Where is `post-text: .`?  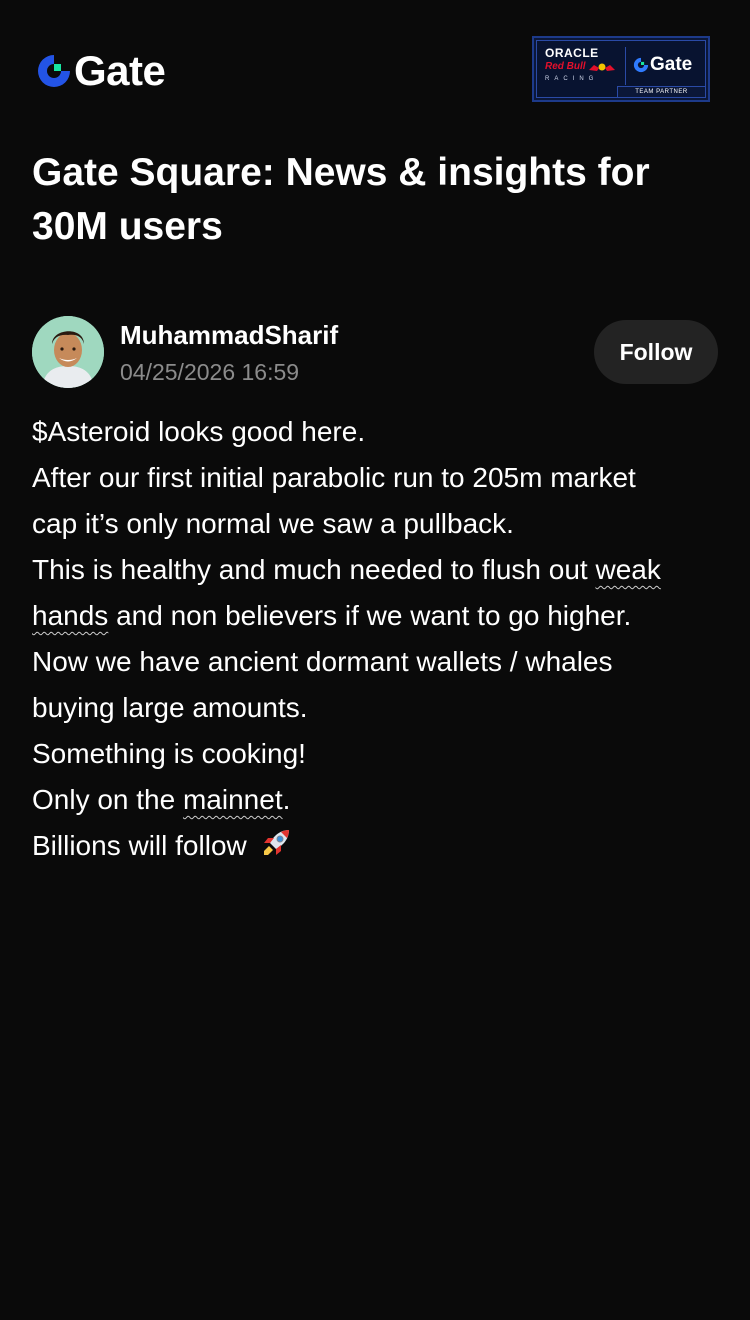
post-text: . is located at coordinates (286, 799).